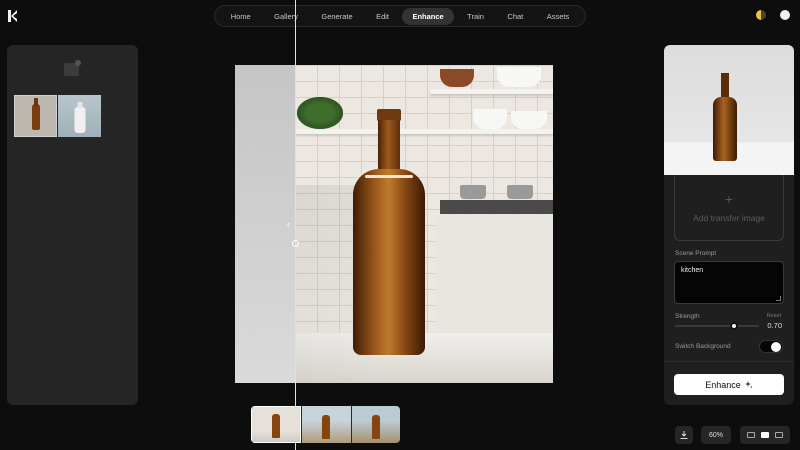  I want to click on download-button, so click(684, 435).